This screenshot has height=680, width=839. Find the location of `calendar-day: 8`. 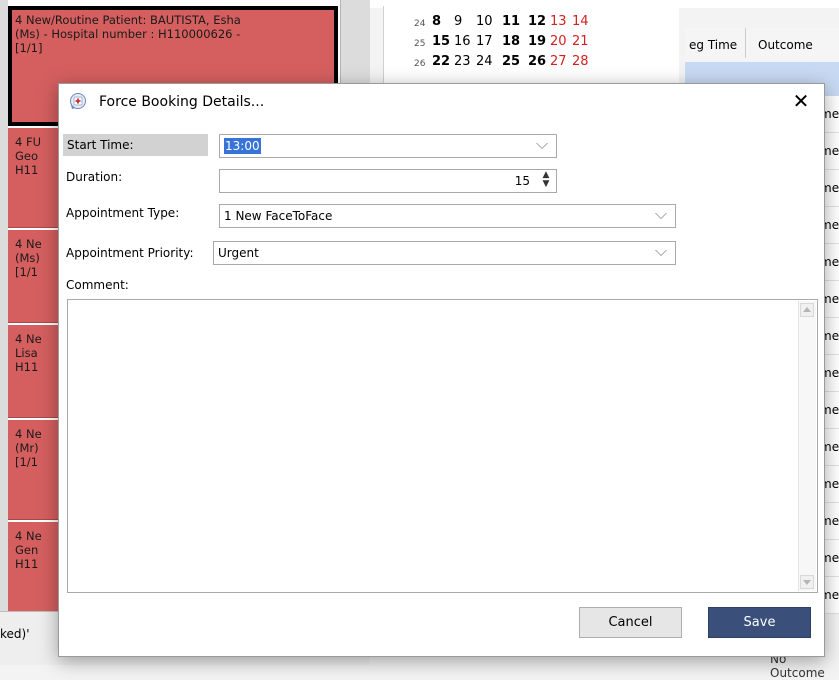

calendar-day: 8 is located at coordinates (436, 21).